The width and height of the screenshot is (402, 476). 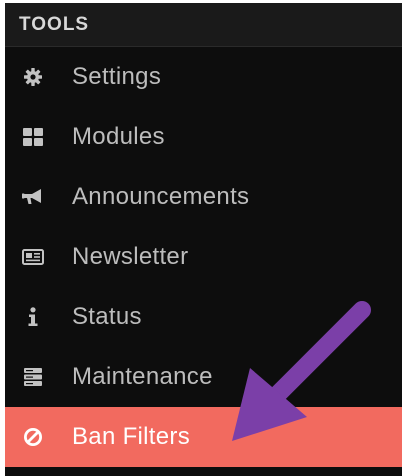 I want to click on menu-item-announcements: Announcements, so click(x=203, y=197).